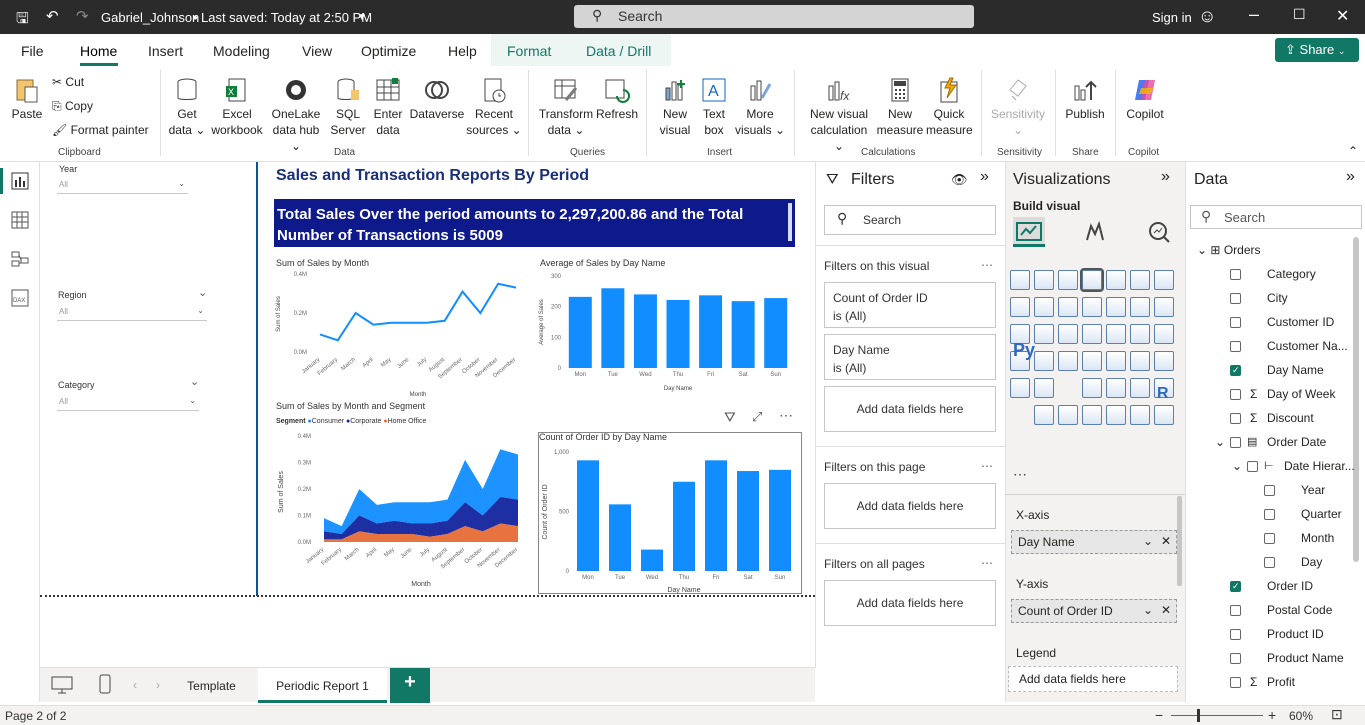 The height and width of the screenshot is (725, 1365). Describe the element at coordinates (1172, 17) in the screenshot. I see `sign-in-link: Sign in` at that location.